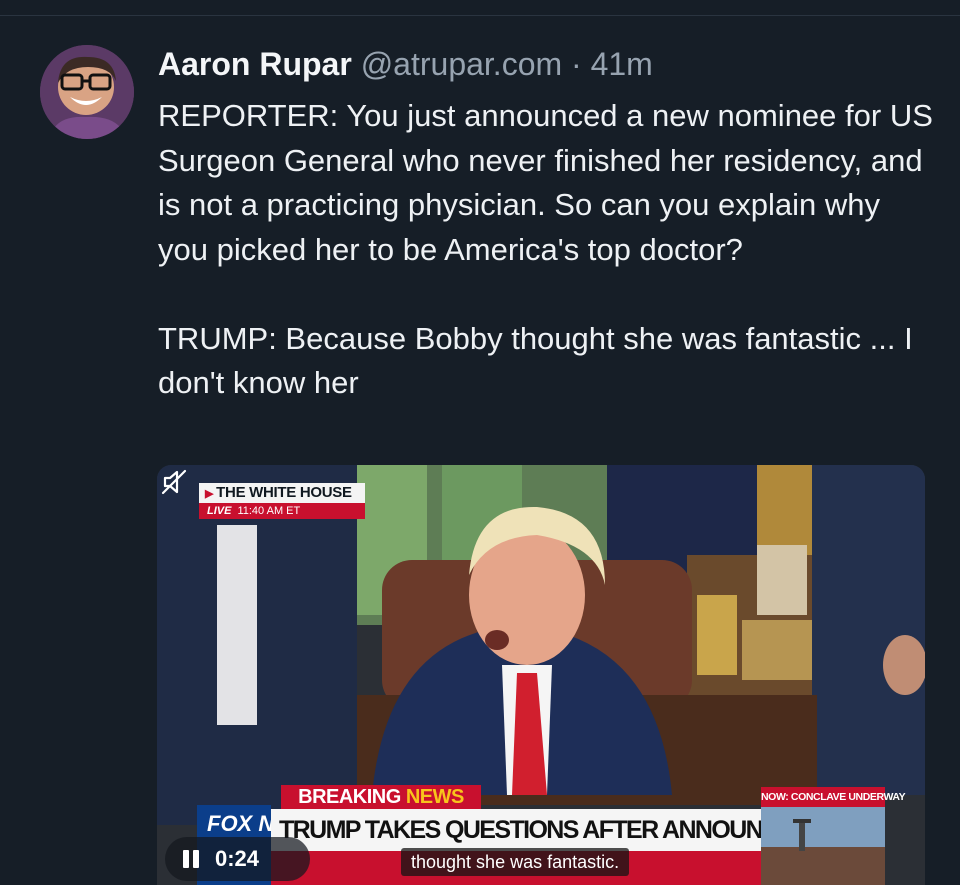 This screenshot has width=960, height=885. I want to click on elapsed-time: 0:24, so click(237, 858).